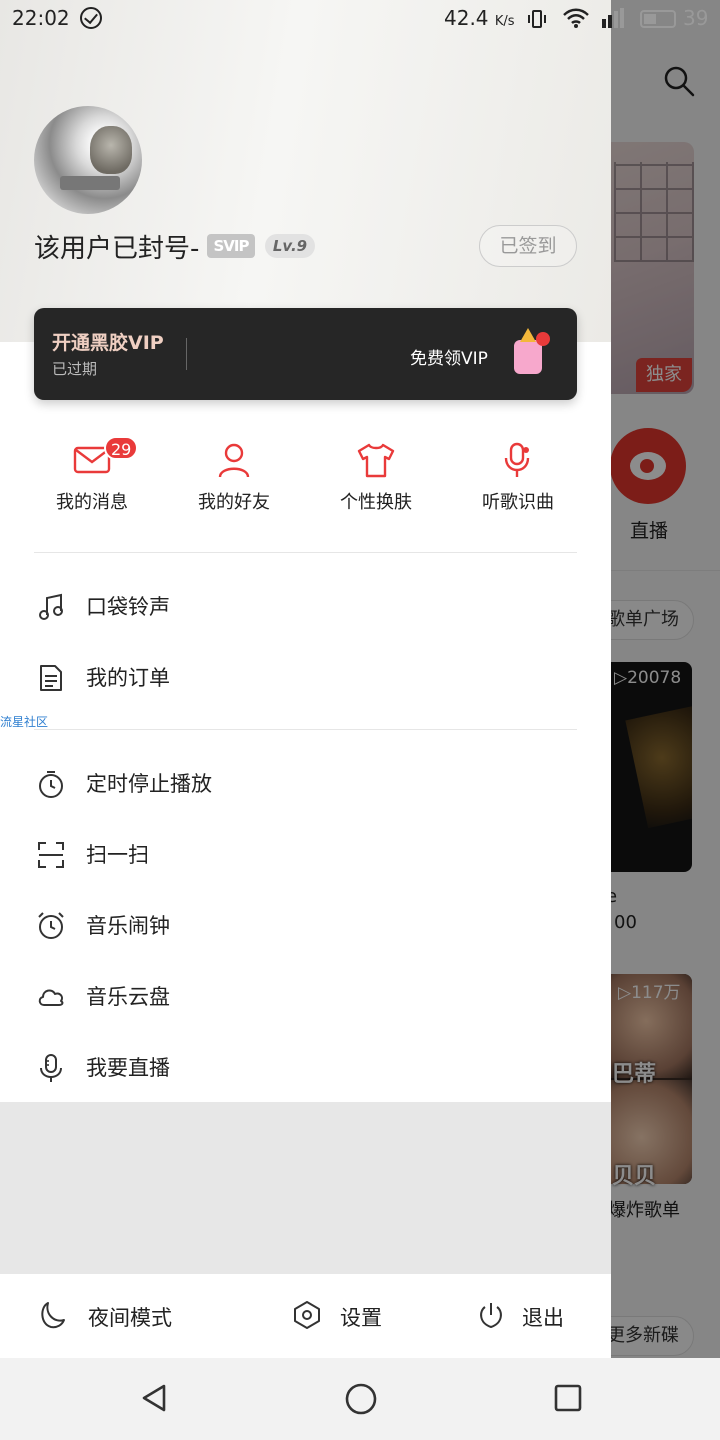  What do you see at coordinates (518, 502) in the screenshot?
I see `quick-label: 听歌识曲` at bounding box center [518, 502].